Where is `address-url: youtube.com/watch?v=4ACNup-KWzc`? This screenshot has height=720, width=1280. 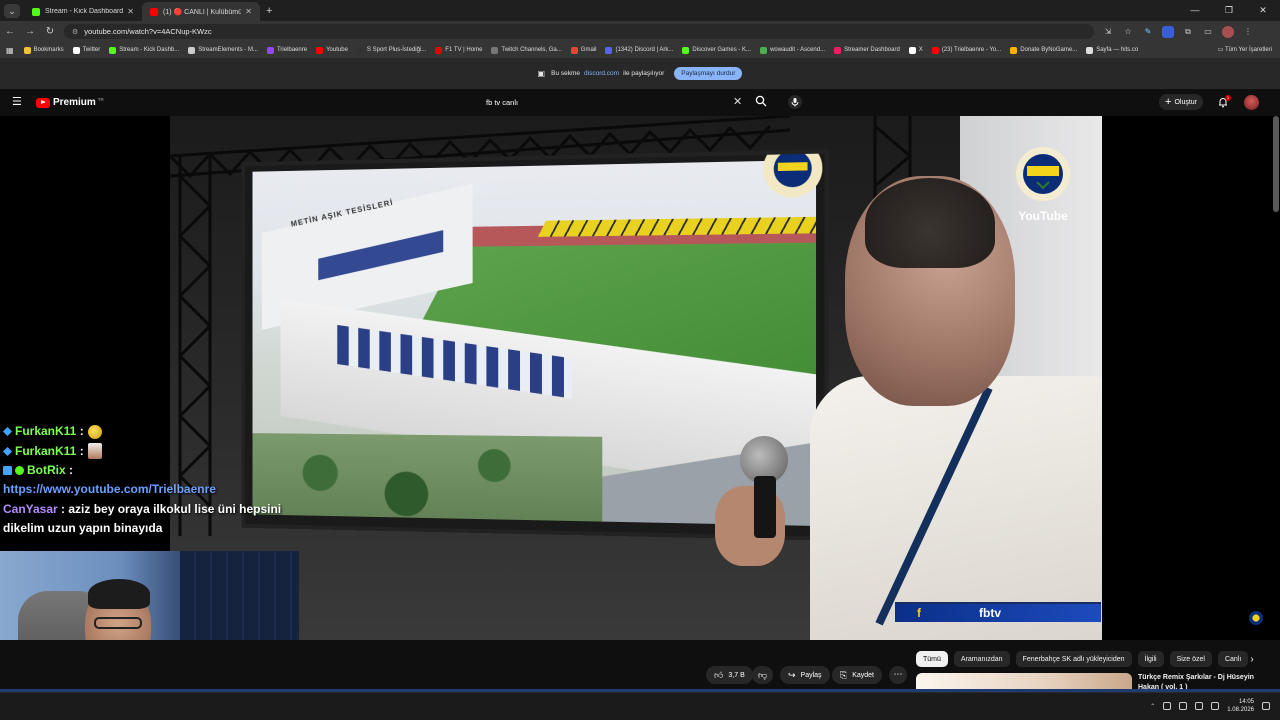 address-url: youtube.com/watch?v=4ACNup-KWzc is located at coordinates (148, 31).